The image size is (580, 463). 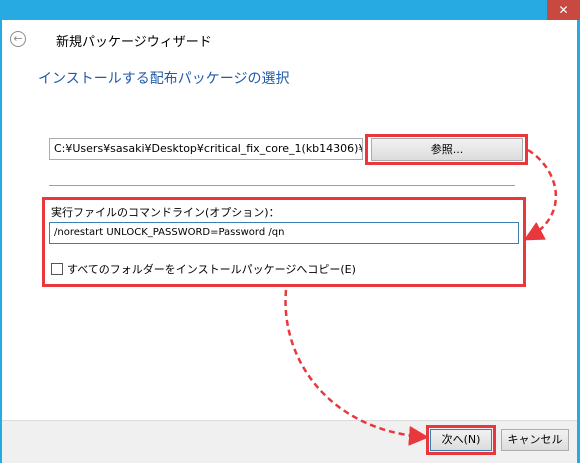 I want to click on copy-all-folders-label: すべてのフォルダーをインストールパッケージへコピー(E), so click(x=211, y=269).